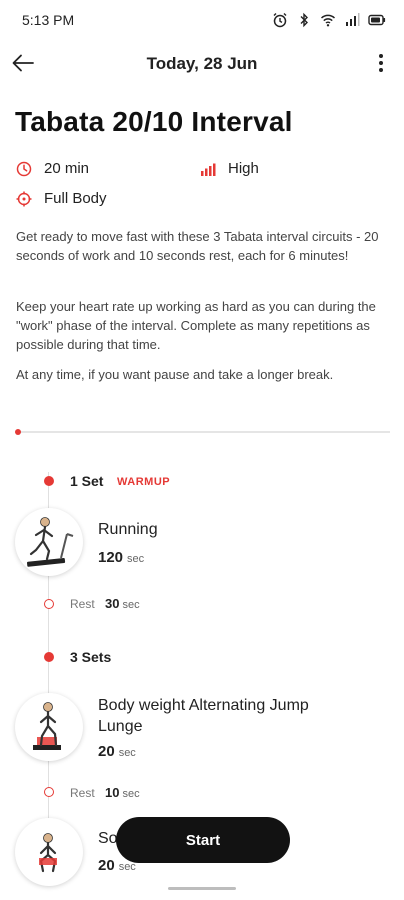 This screenshot has width=404, height=900. I want to click on page-title: Tabata 20/10 Interval, so click(154, 121).